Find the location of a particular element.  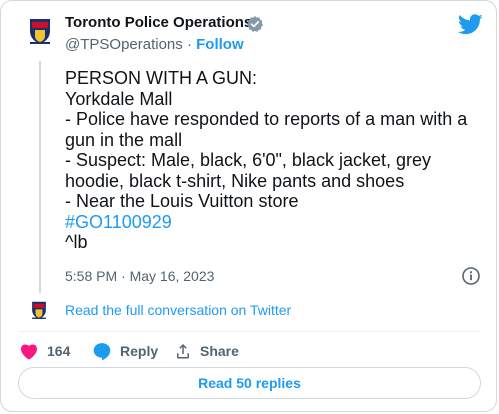

tweet-timestamp: 5:58 PM · May 16, 2023 is located at coordinates (139, 276).